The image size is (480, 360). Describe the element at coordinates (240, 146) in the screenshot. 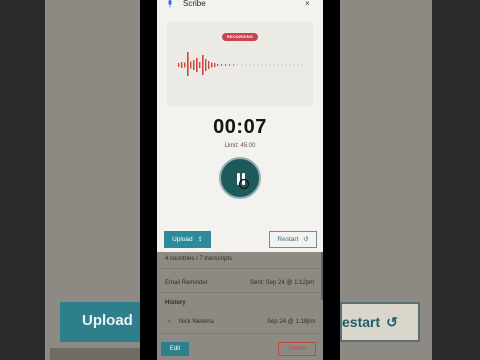

I see `recording-limit: Limit: 45:00` at that location.